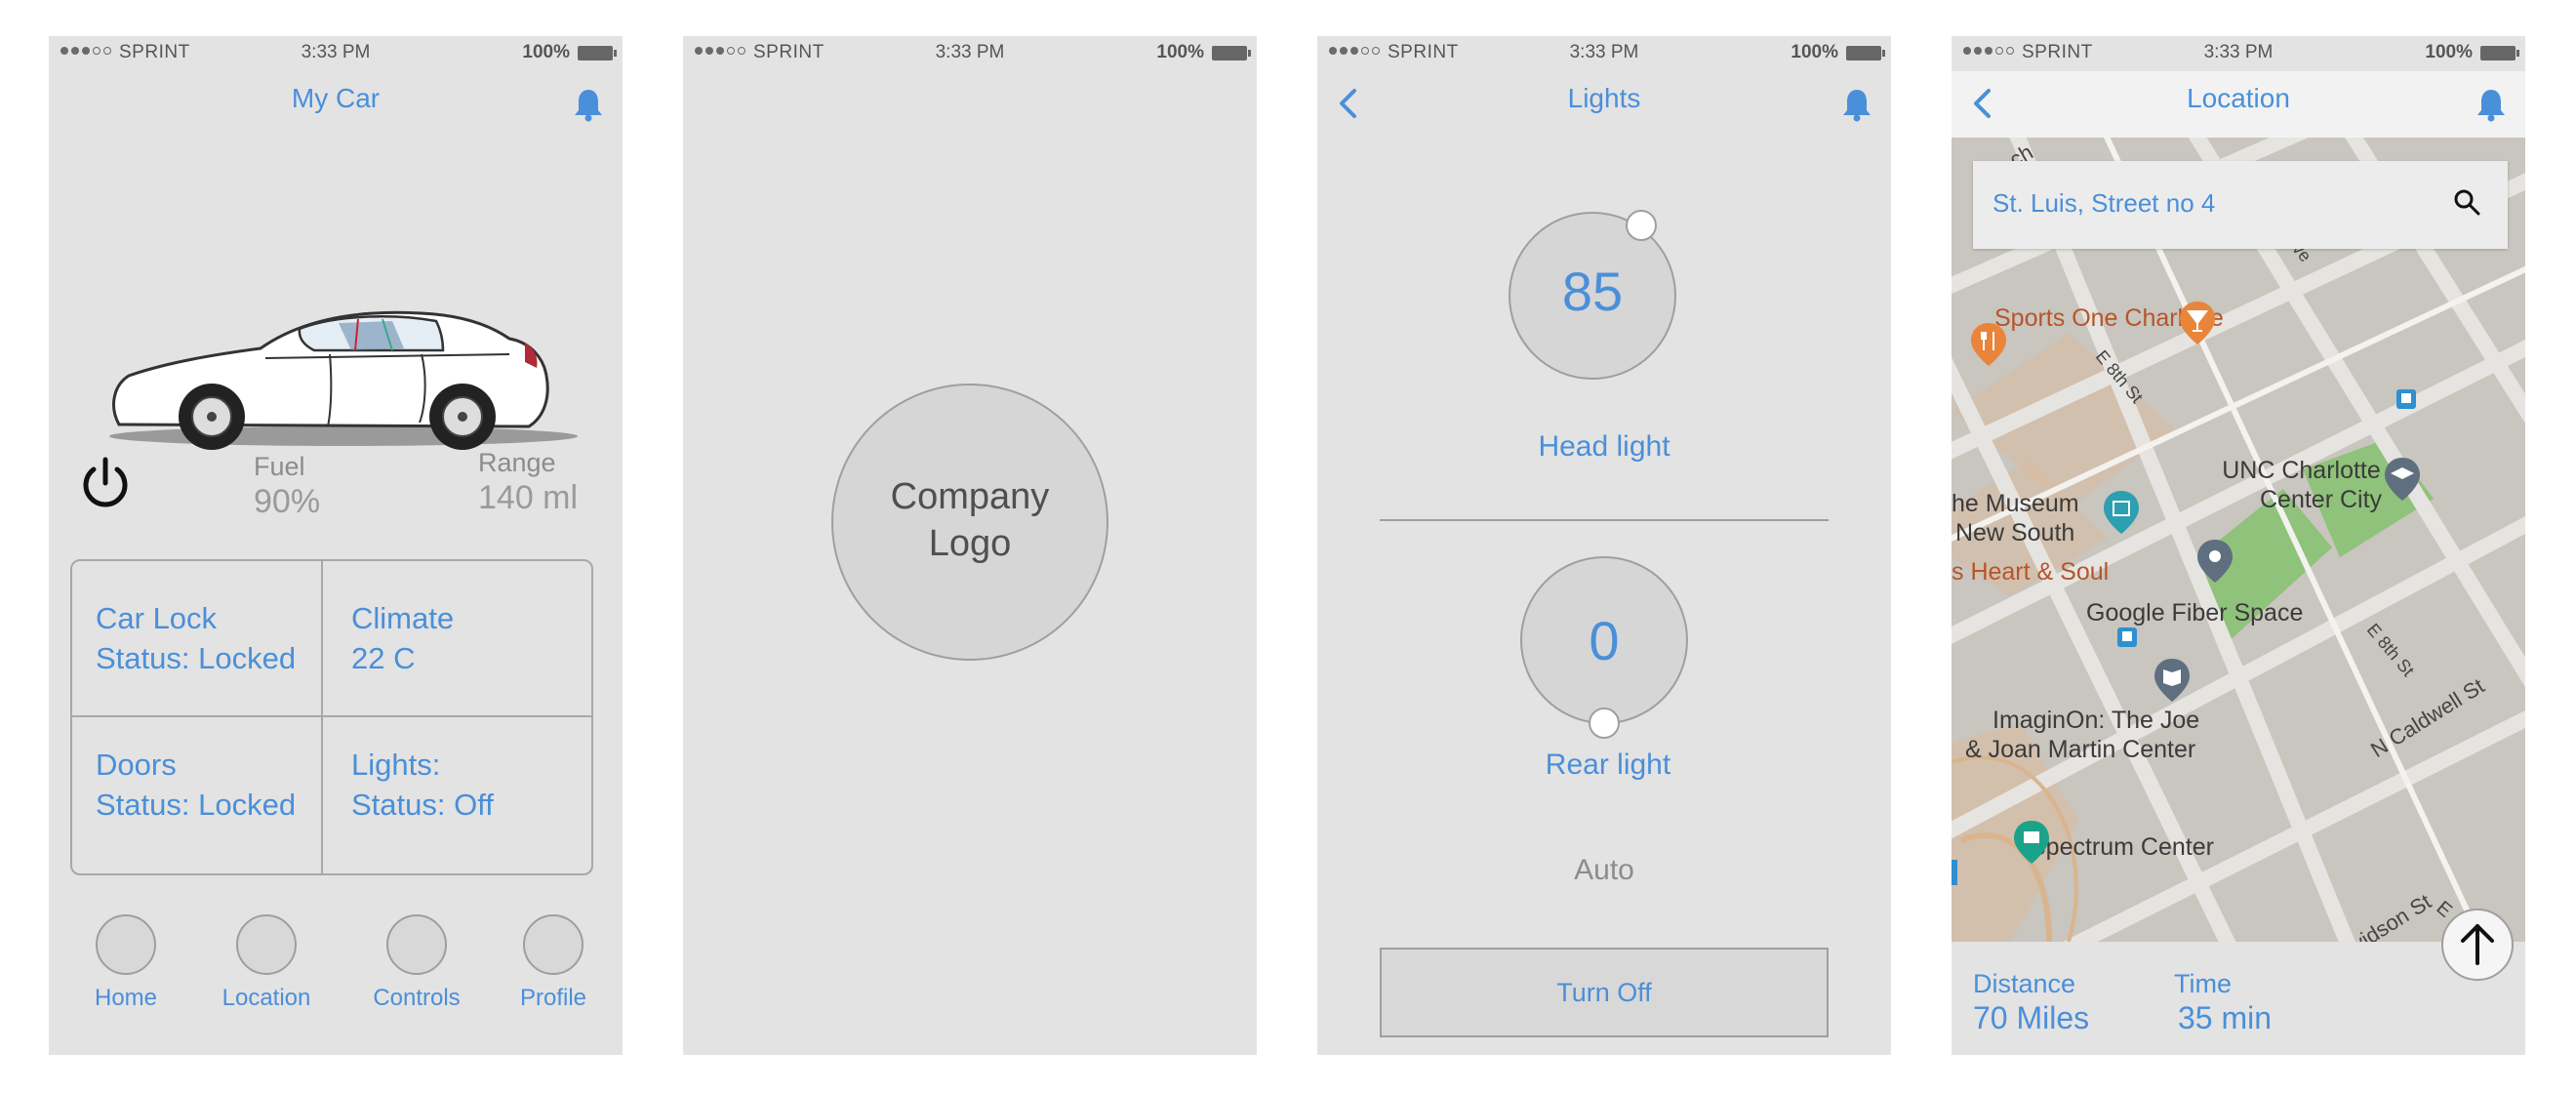 Image resolution: width=2576 pixels, height=1093 pixels. Describe the element at coordinates (266, 998) in the screenshot. I see `tab-label: Location` at that location.